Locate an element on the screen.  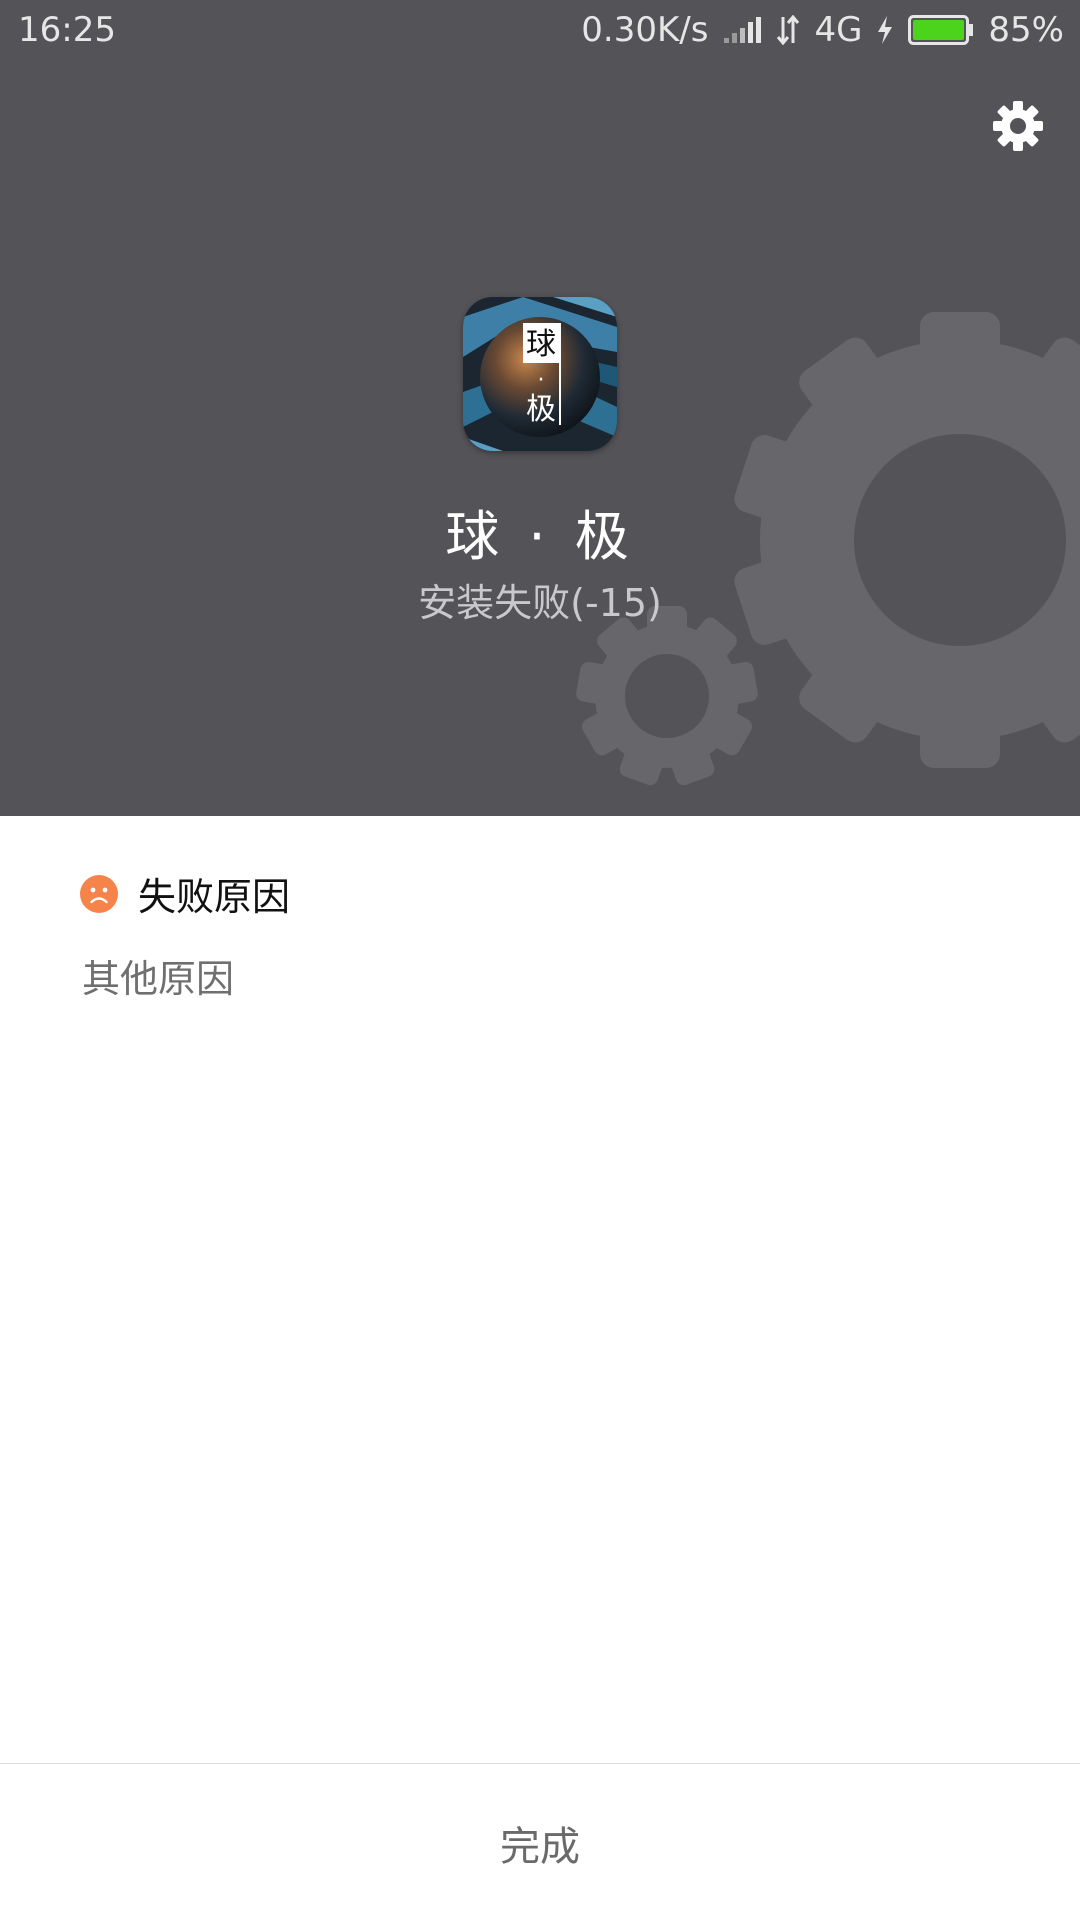
signal-icon is located at coordinates (743, 30).